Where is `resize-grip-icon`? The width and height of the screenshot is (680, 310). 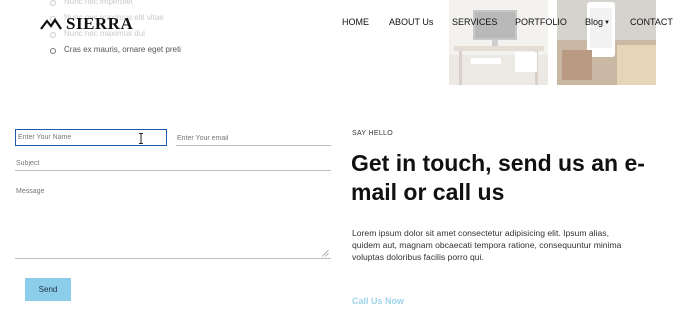
resize-grip-icon is located at coordinates (325, 253).